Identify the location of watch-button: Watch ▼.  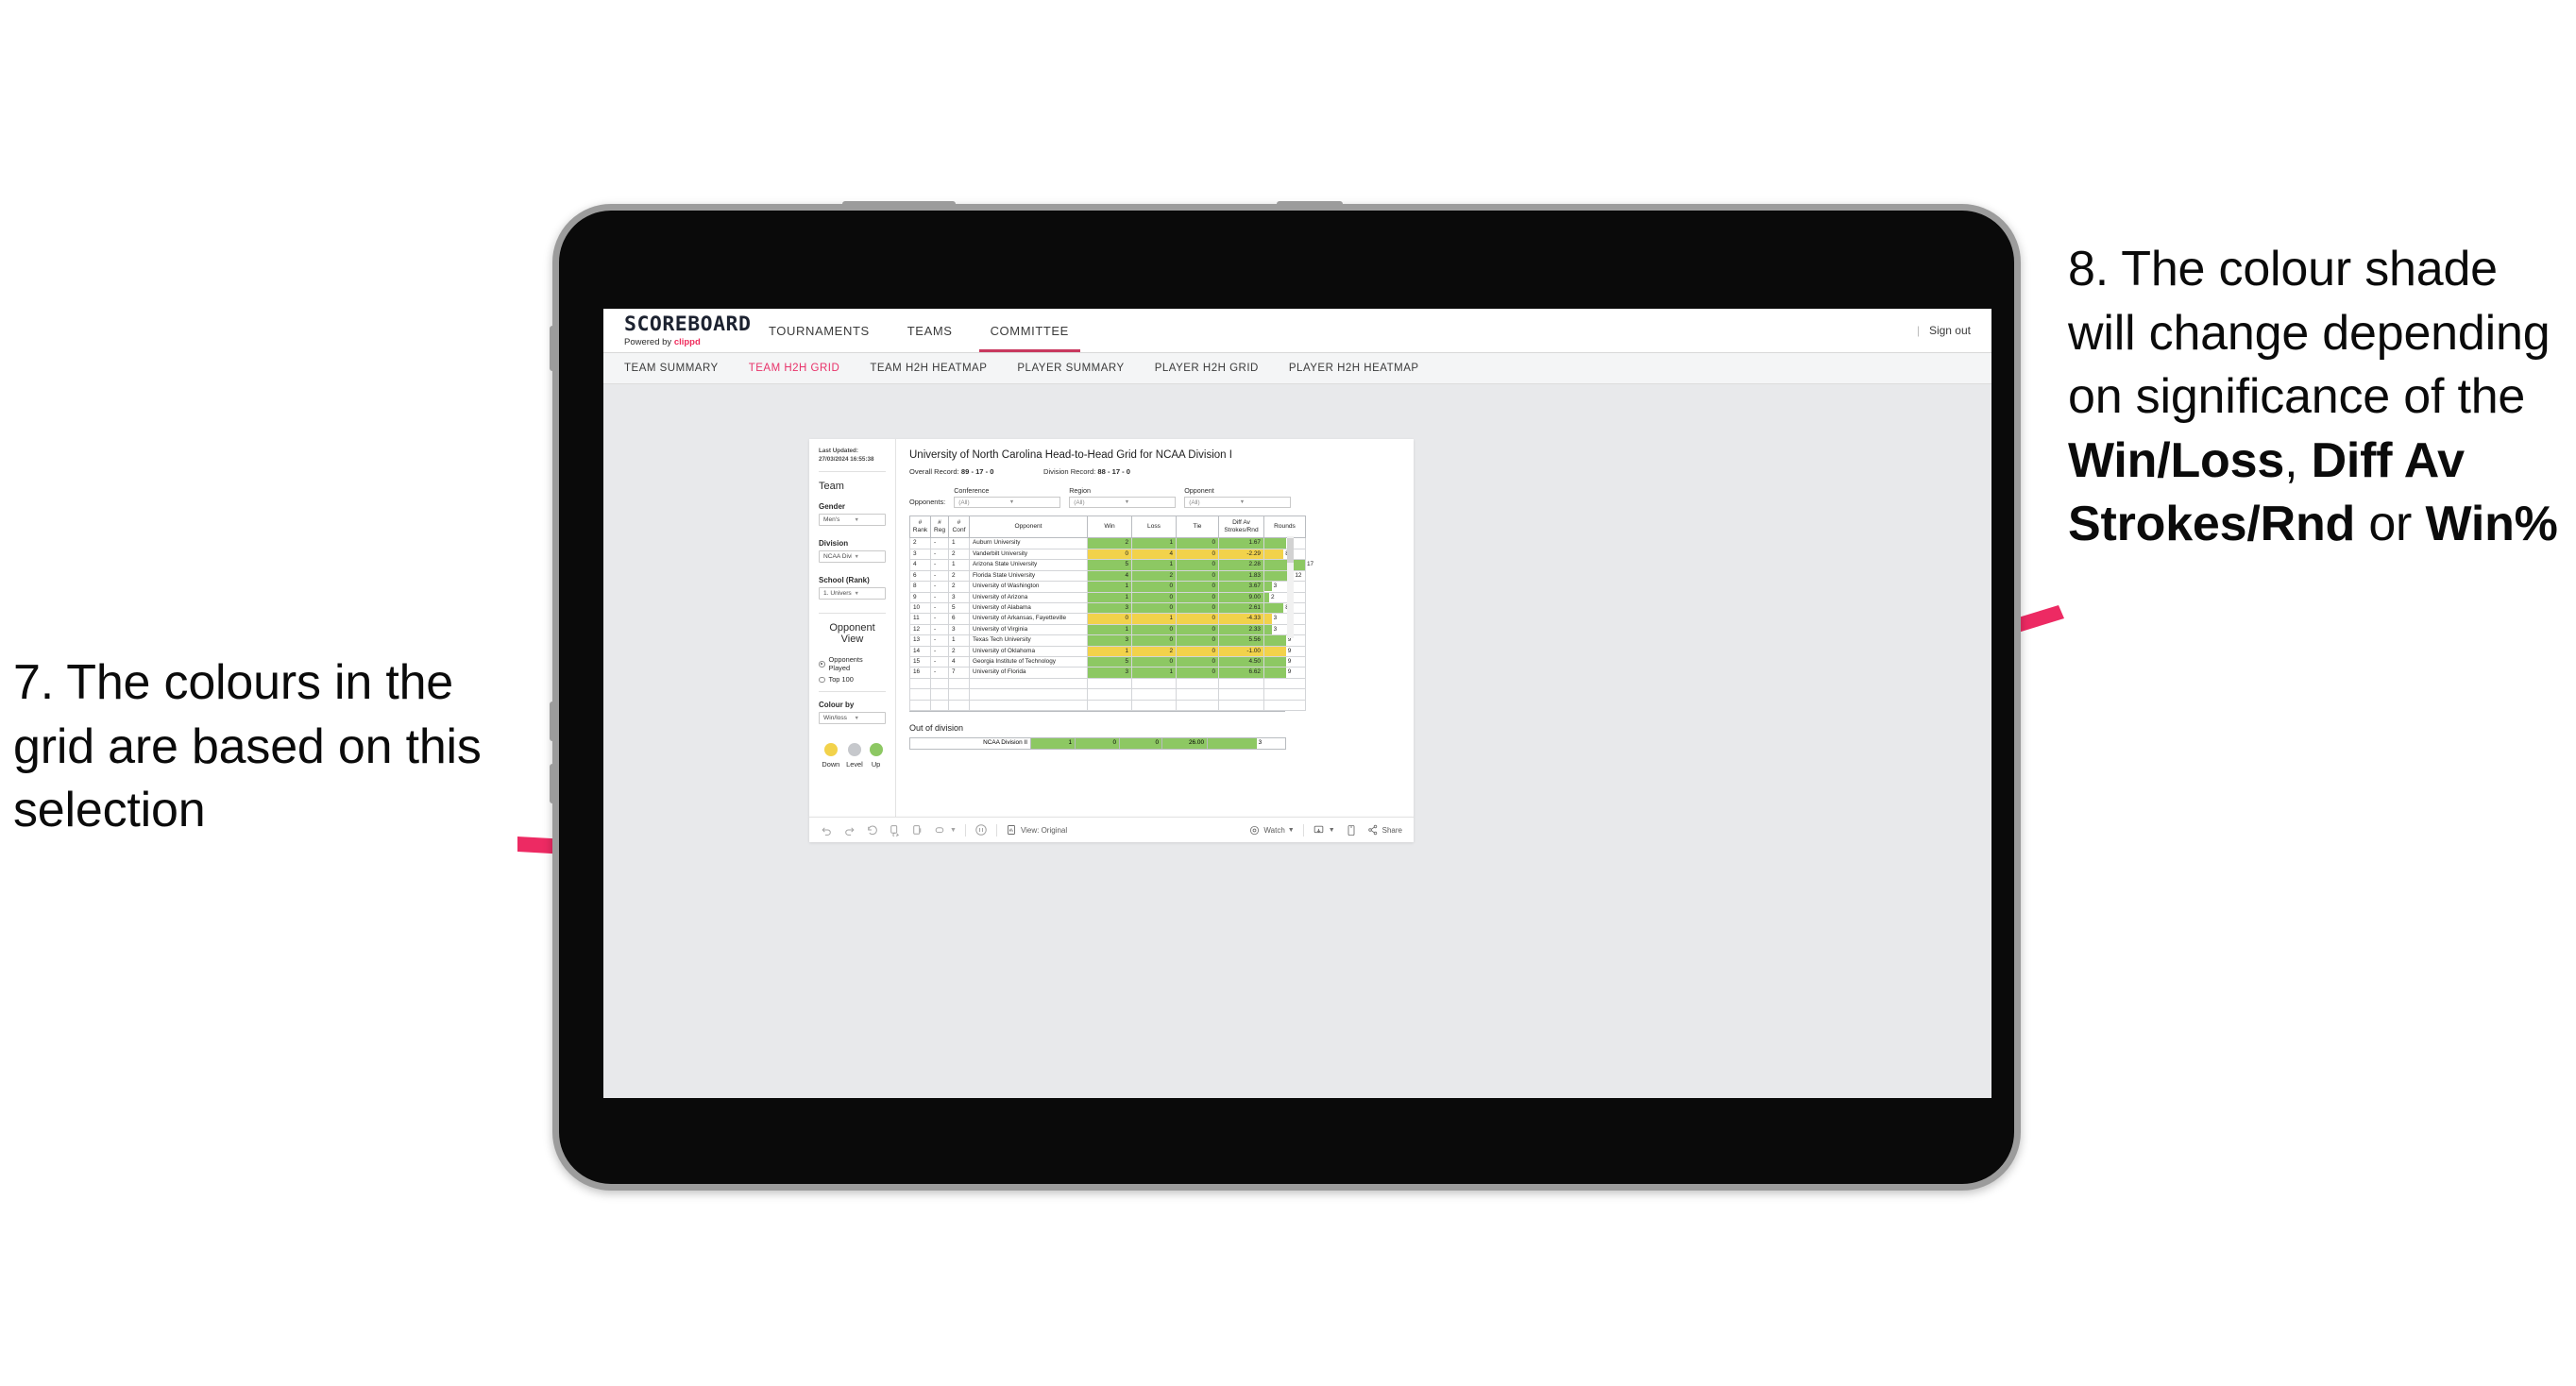
(1272, 831).